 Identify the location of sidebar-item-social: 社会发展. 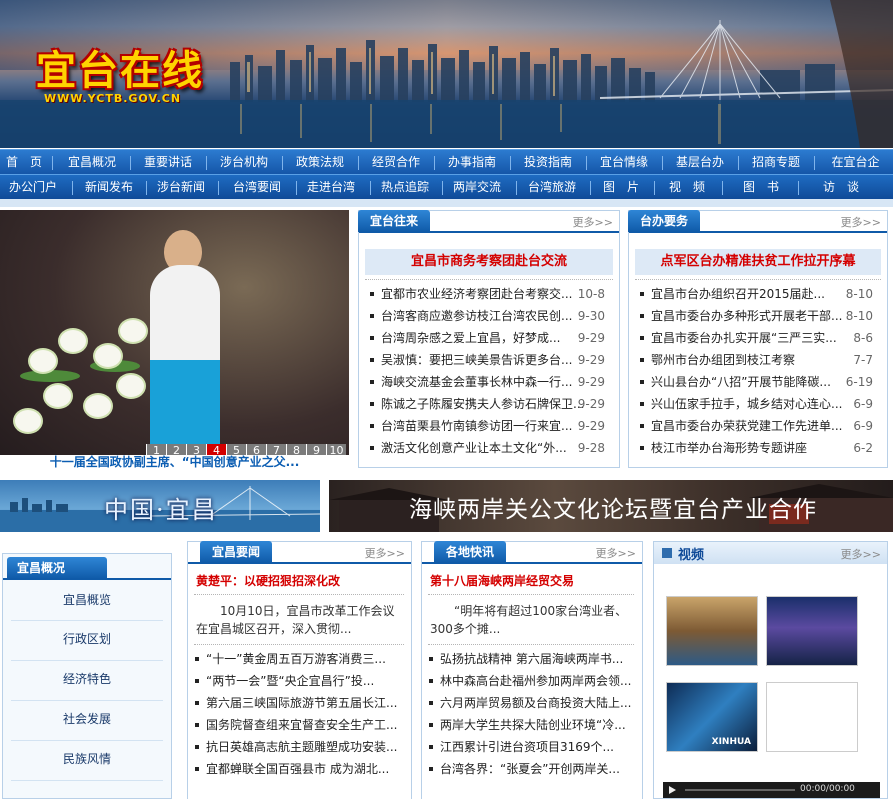
(87, 719).